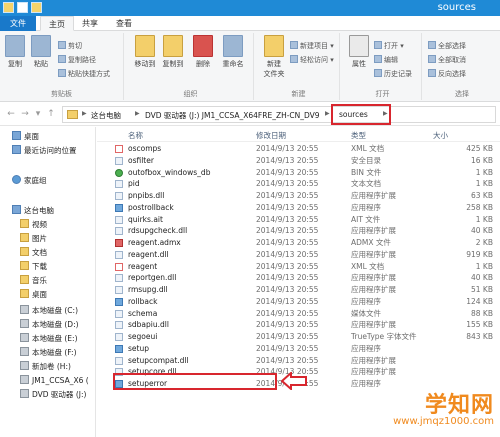  What do you see at coordinates (53, 395) in the screenshot?
I see `sidebar-item: DVD 驱动器 (J:)` at bounding box center [53, 395].